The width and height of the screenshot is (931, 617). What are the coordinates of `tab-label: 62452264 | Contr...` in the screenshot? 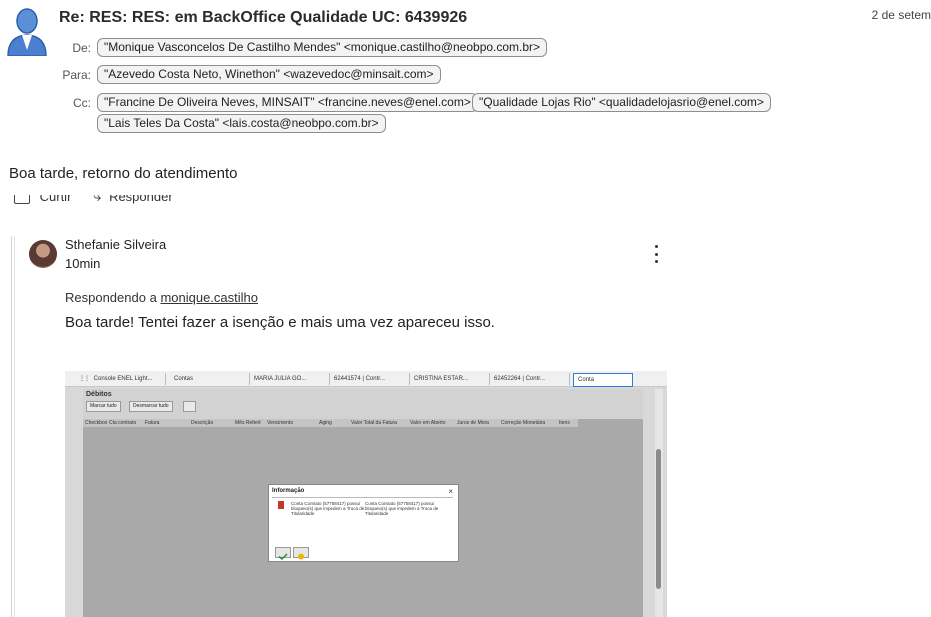 It's located at (519, 379).